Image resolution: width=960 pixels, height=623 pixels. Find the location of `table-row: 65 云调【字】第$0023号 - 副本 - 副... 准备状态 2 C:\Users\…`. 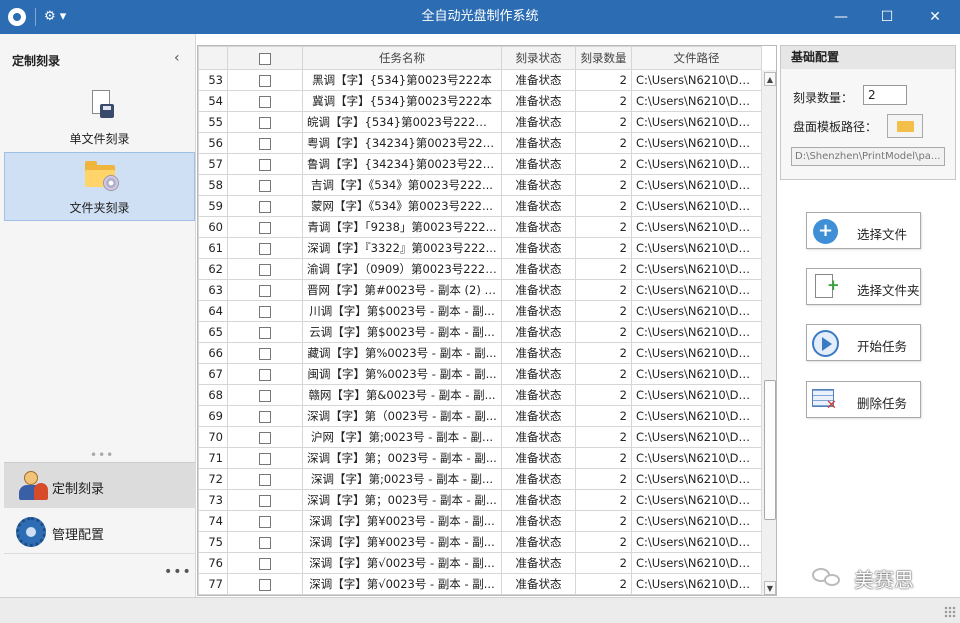

table-row: 65 云调【字】第$0023号 - 副本 - 副... 准备状态 2 C:\Users\… is located at coordinates (480, 332).